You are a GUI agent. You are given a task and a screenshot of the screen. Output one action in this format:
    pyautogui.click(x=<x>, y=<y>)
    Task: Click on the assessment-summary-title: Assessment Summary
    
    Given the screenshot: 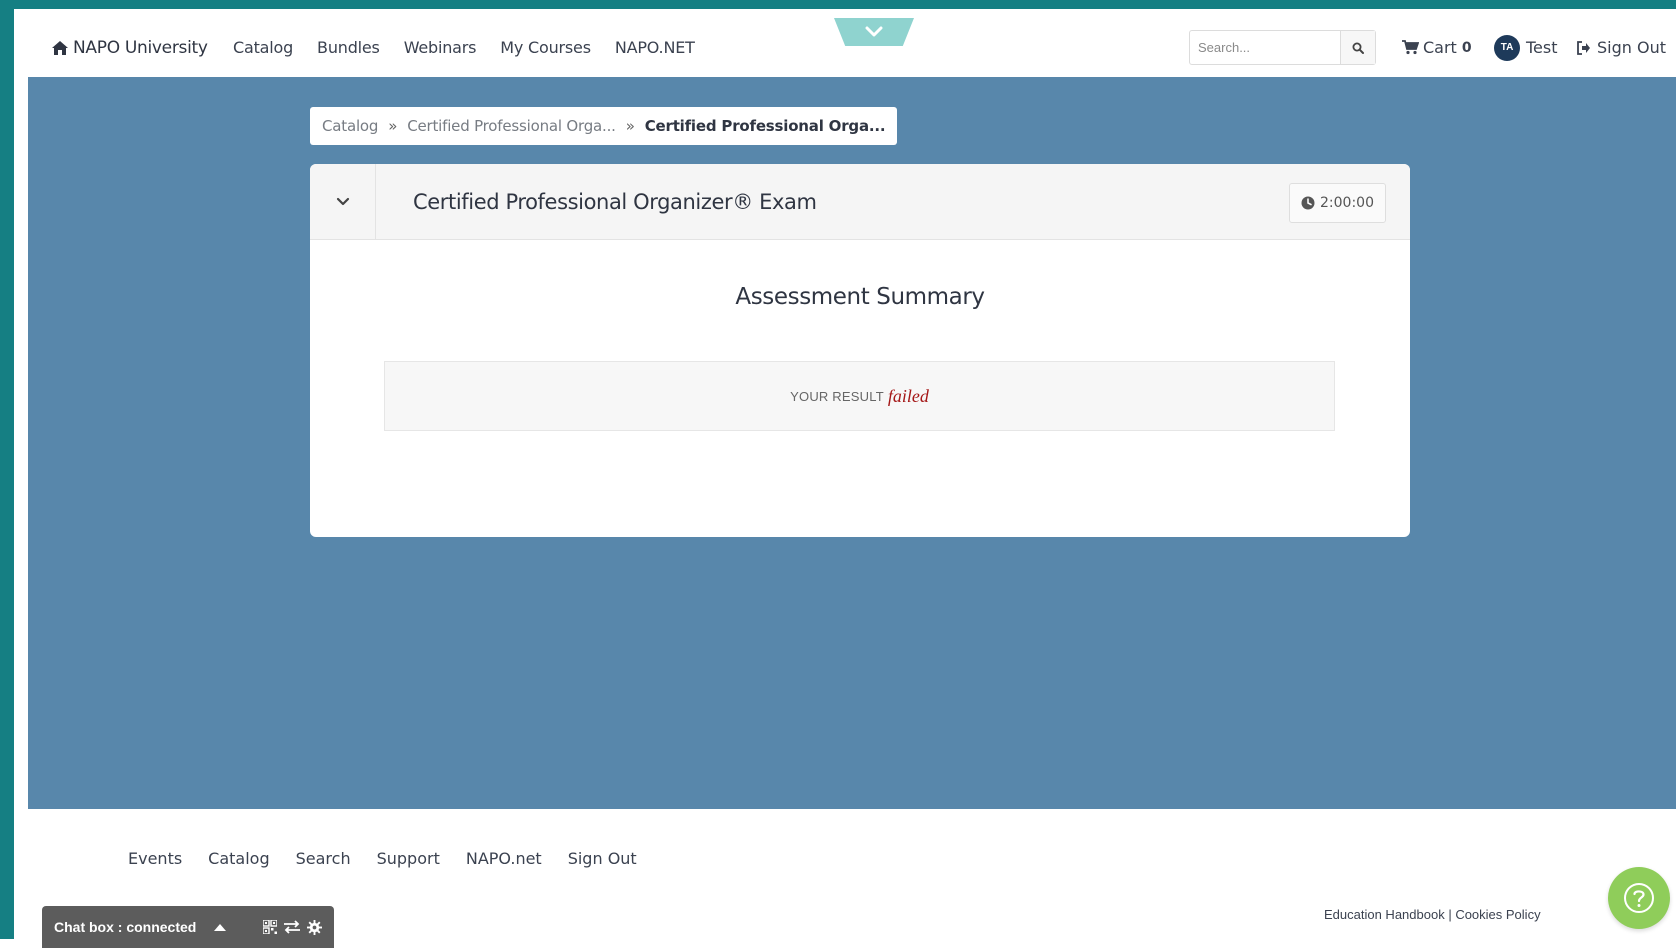 What is the action you would take?
    pyautogui.click(x=860, y=297)
    